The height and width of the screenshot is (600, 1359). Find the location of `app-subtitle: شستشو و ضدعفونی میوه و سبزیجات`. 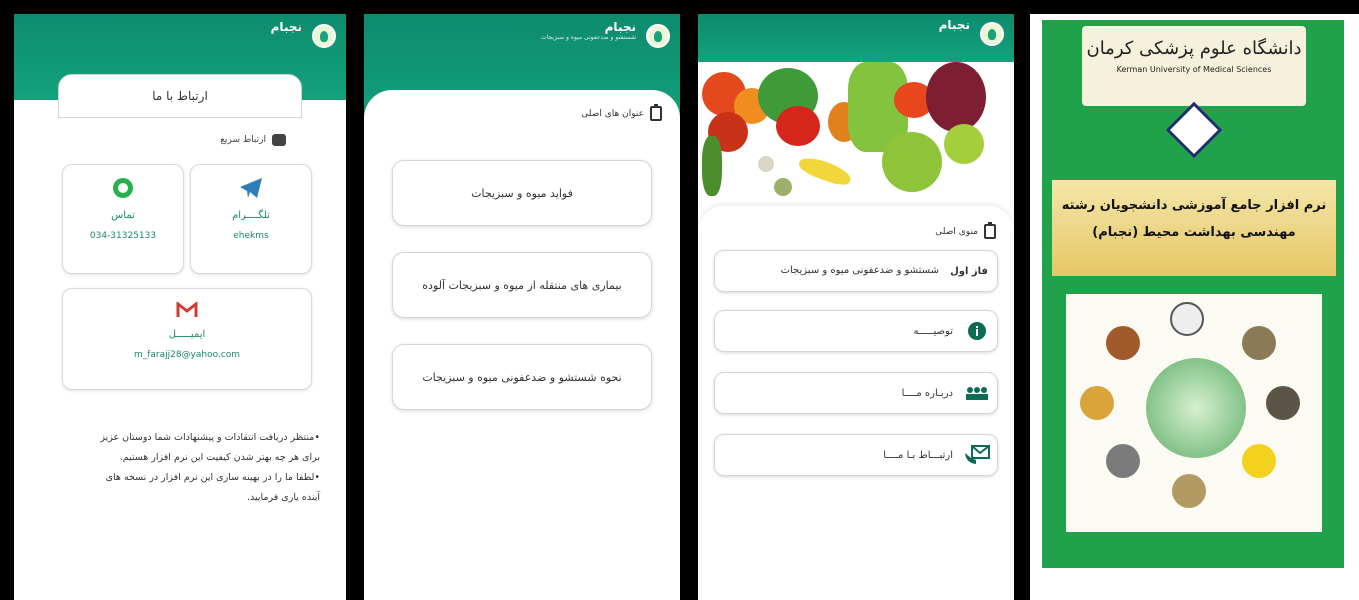

app-subtitle: شستشو و ضدعفونی میوه و سبزیجات is located at coordinates (588, 37).